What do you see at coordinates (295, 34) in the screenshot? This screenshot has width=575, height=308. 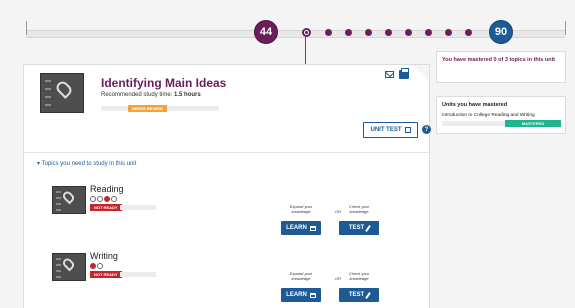 I see `progress-track` at bounding box center [295, 34].